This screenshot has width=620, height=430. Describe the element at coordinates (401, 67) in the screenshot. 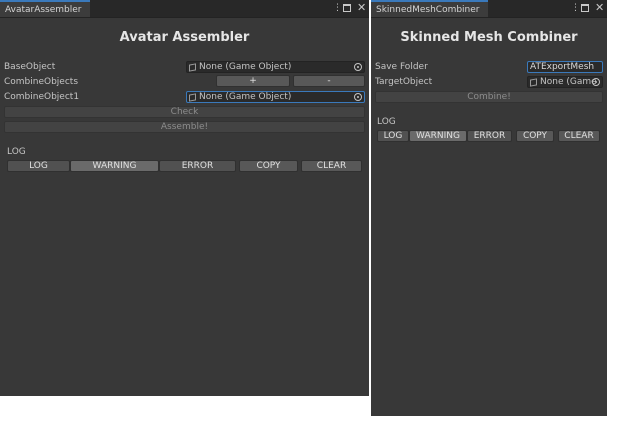

I see `save-folder-label: Save Folder` at that location.